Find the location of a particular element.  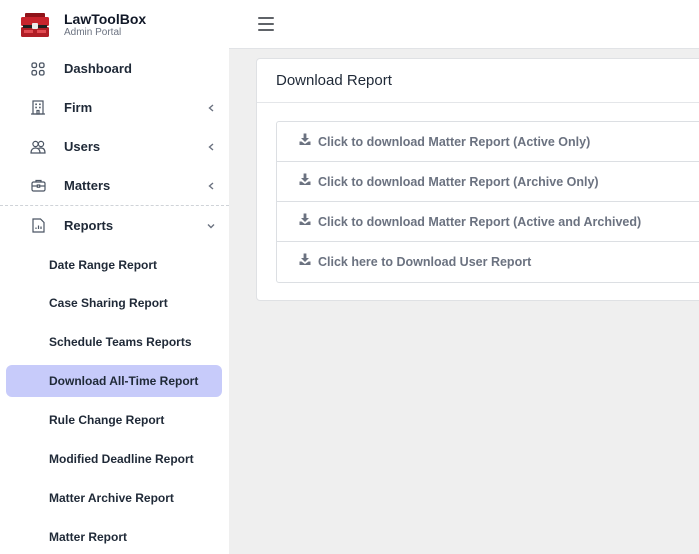

sidebar-subitem-label: Rule Change Report is located at coordinates (107, 420).